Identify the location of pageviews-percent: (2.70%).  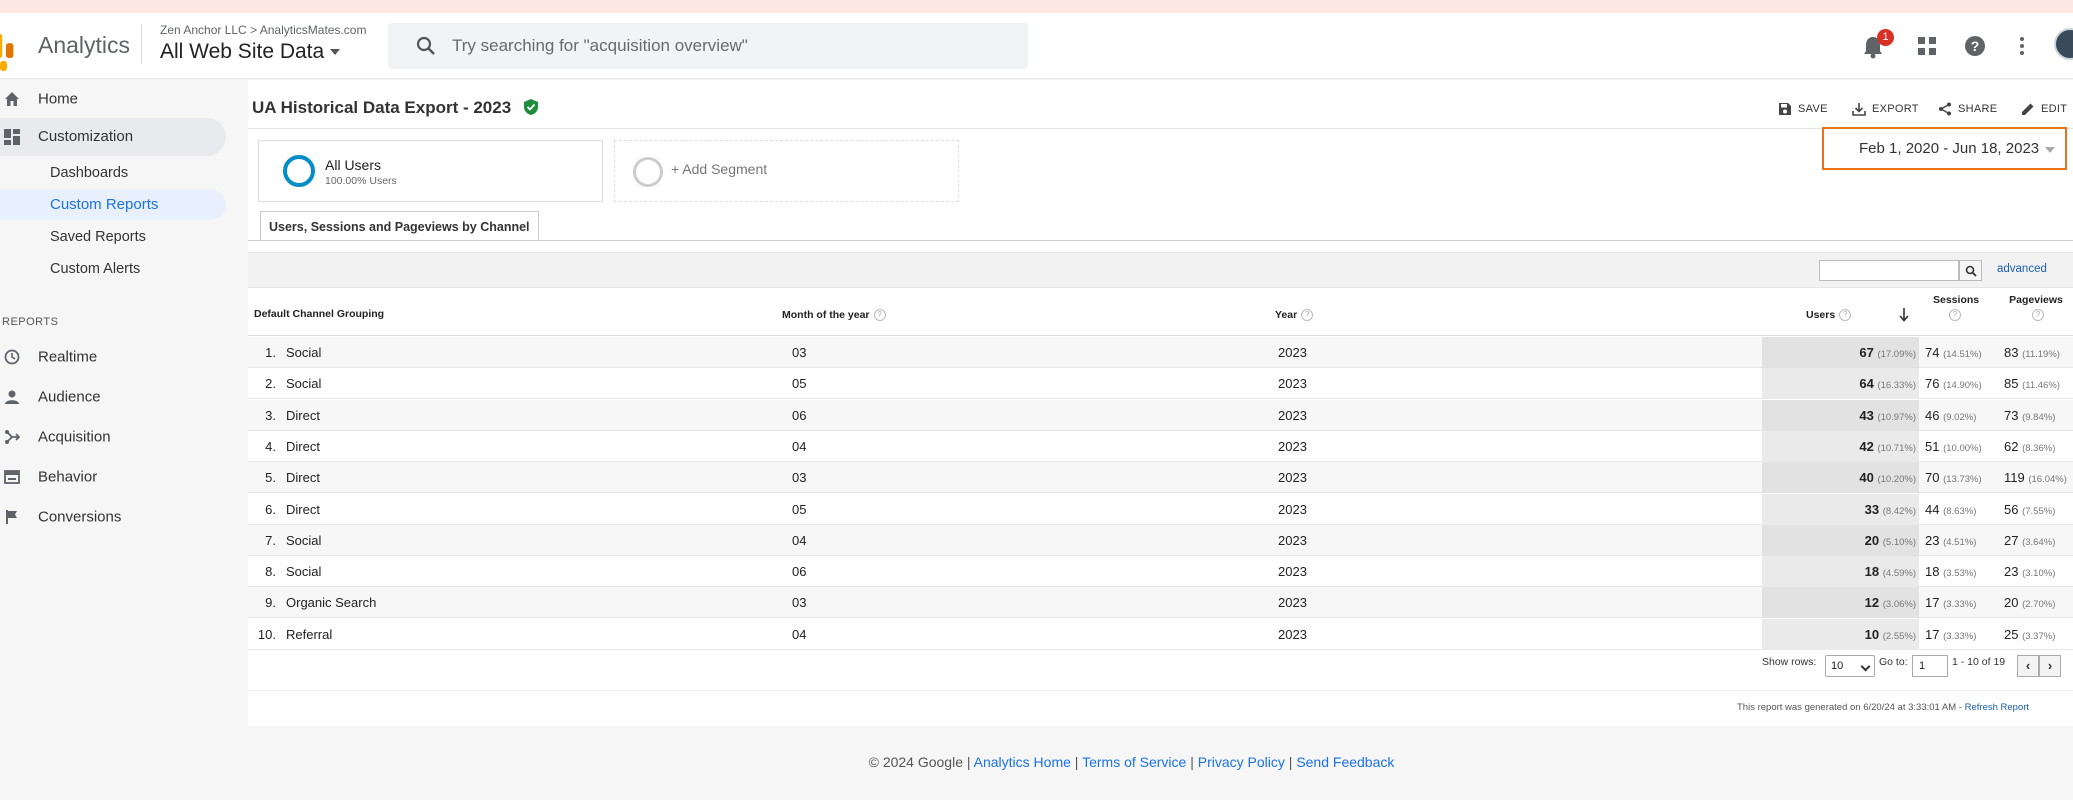
(2039, 605).